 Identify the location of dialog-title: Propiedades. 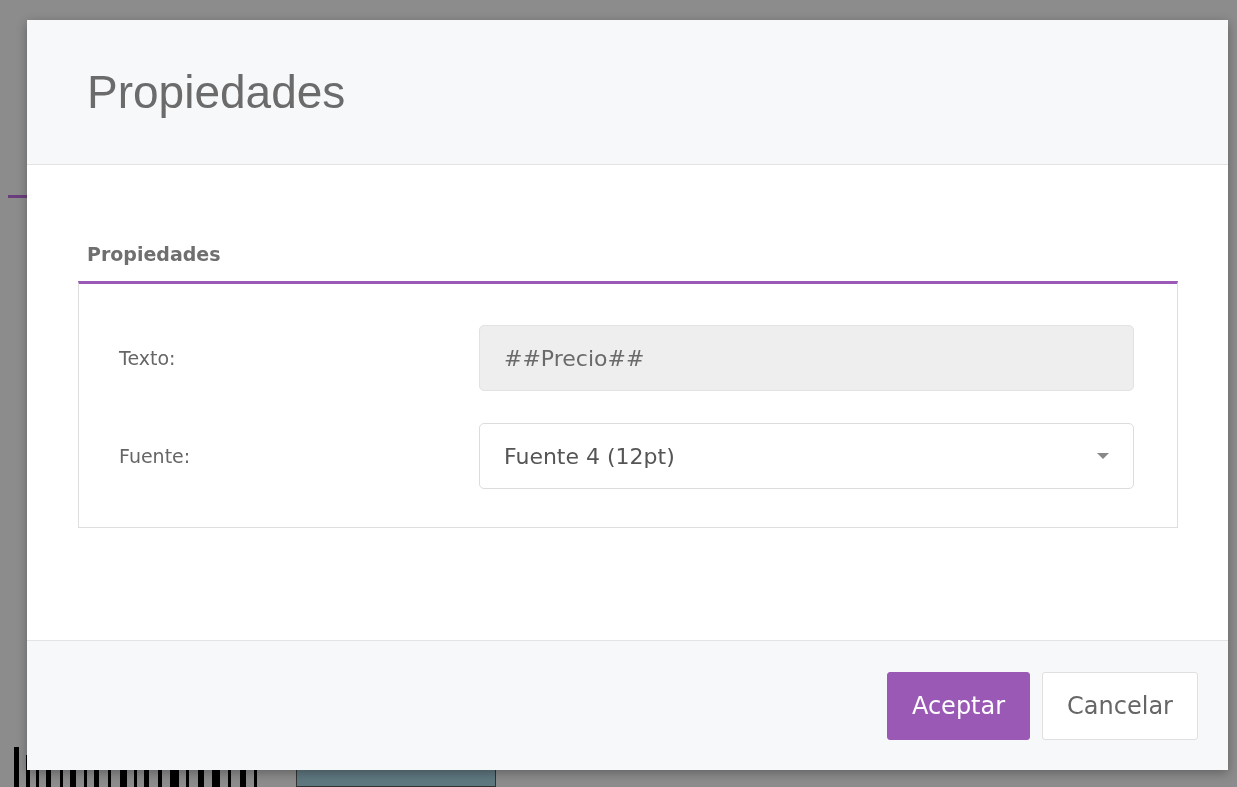
(216, 92).